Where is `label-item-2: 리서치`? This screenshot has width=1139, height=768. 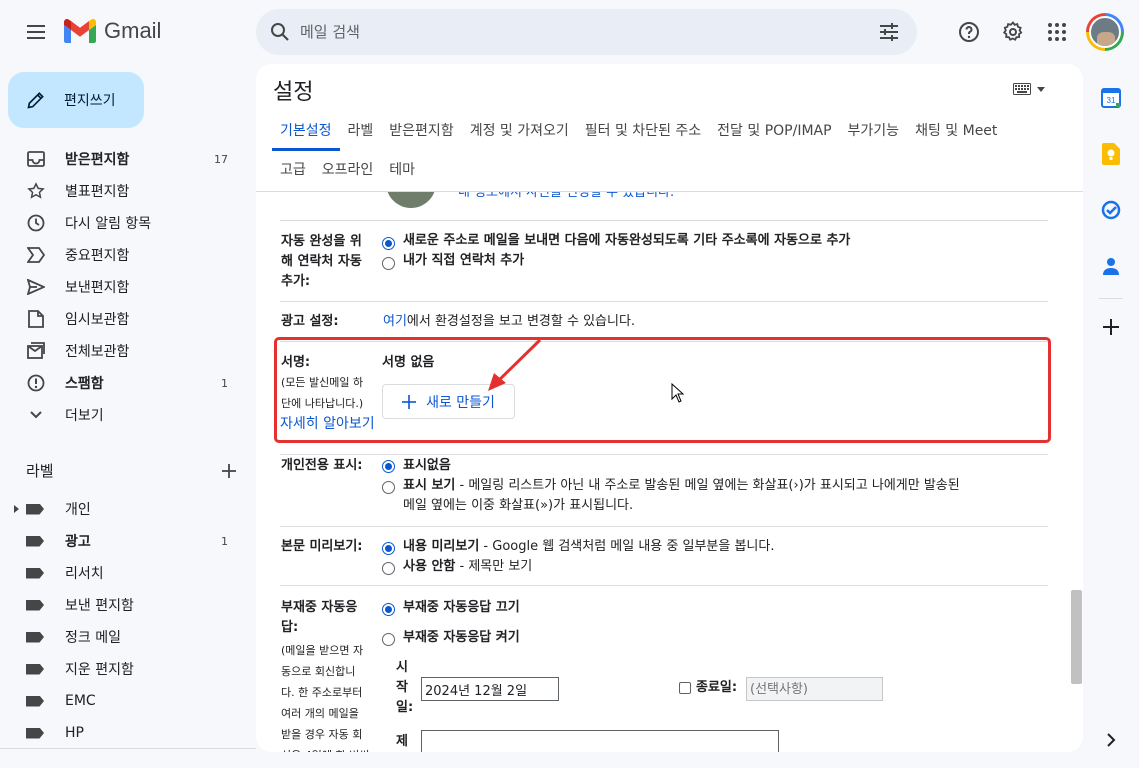
label-item-2: 리서치 is located at coordinates (124, 573).